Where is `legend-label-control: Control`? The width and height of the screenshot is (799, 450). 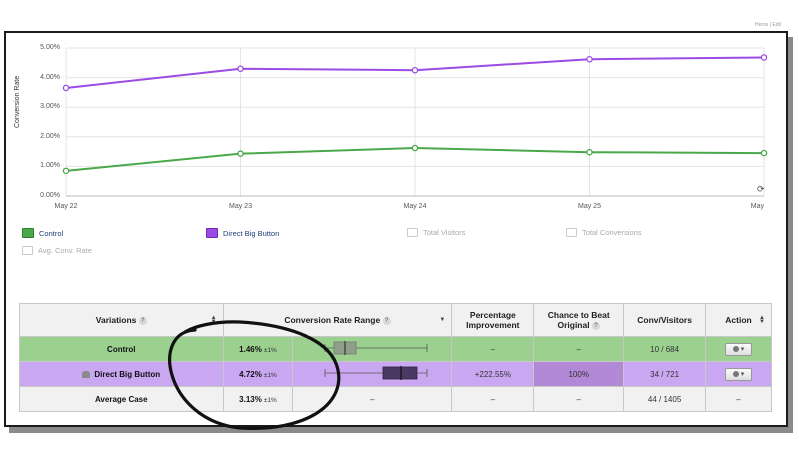
legend-label-control: Control is located at coordinates (51, 233).